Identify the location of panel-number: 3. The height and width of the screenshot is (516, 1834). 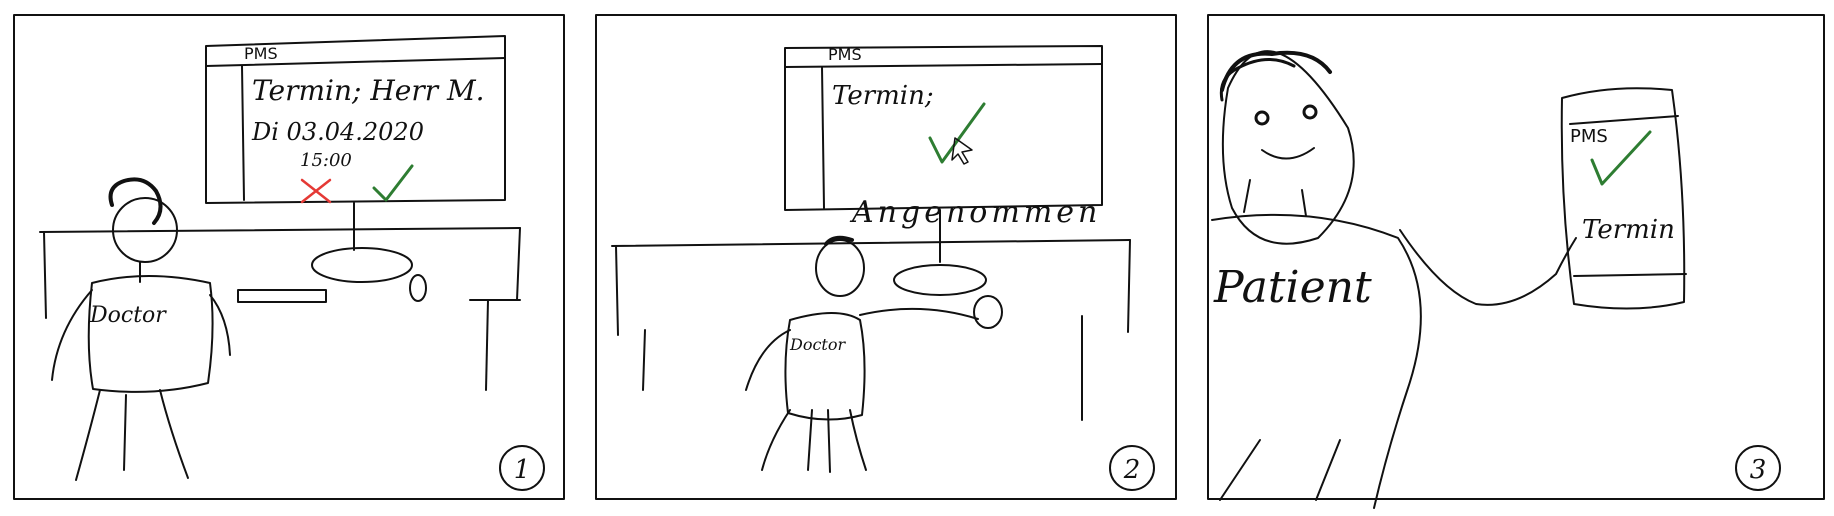
(1758, 470).